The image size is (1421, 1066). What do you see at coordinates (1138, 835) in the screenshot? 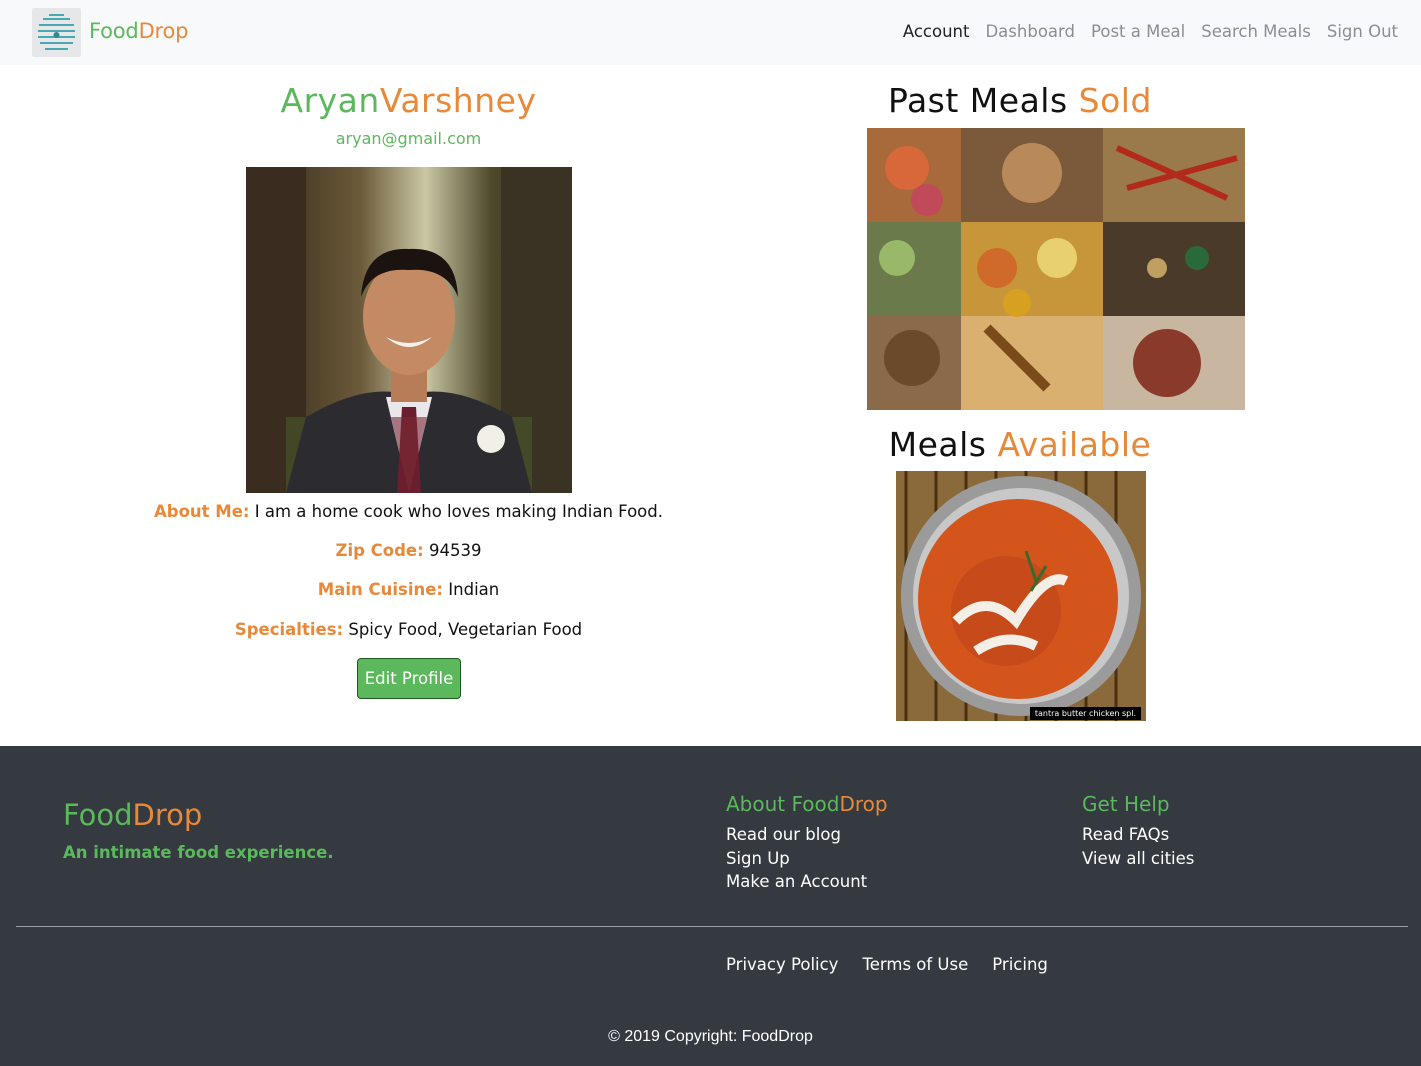
I see `footer-link-faqs: Read FAQs` at bounding box center [1138, 835].